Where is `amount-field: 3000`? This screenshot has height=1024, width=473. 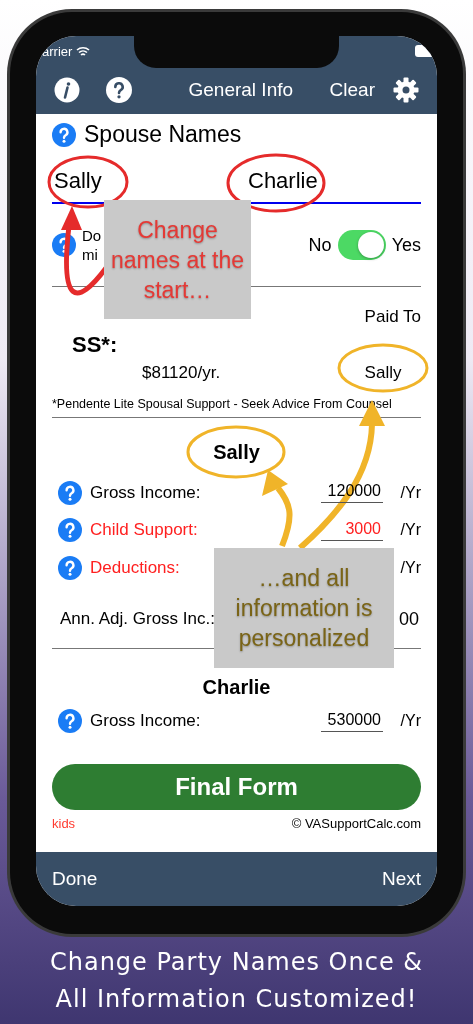 amount-field: 3000 is located at coordinates (352, 530).